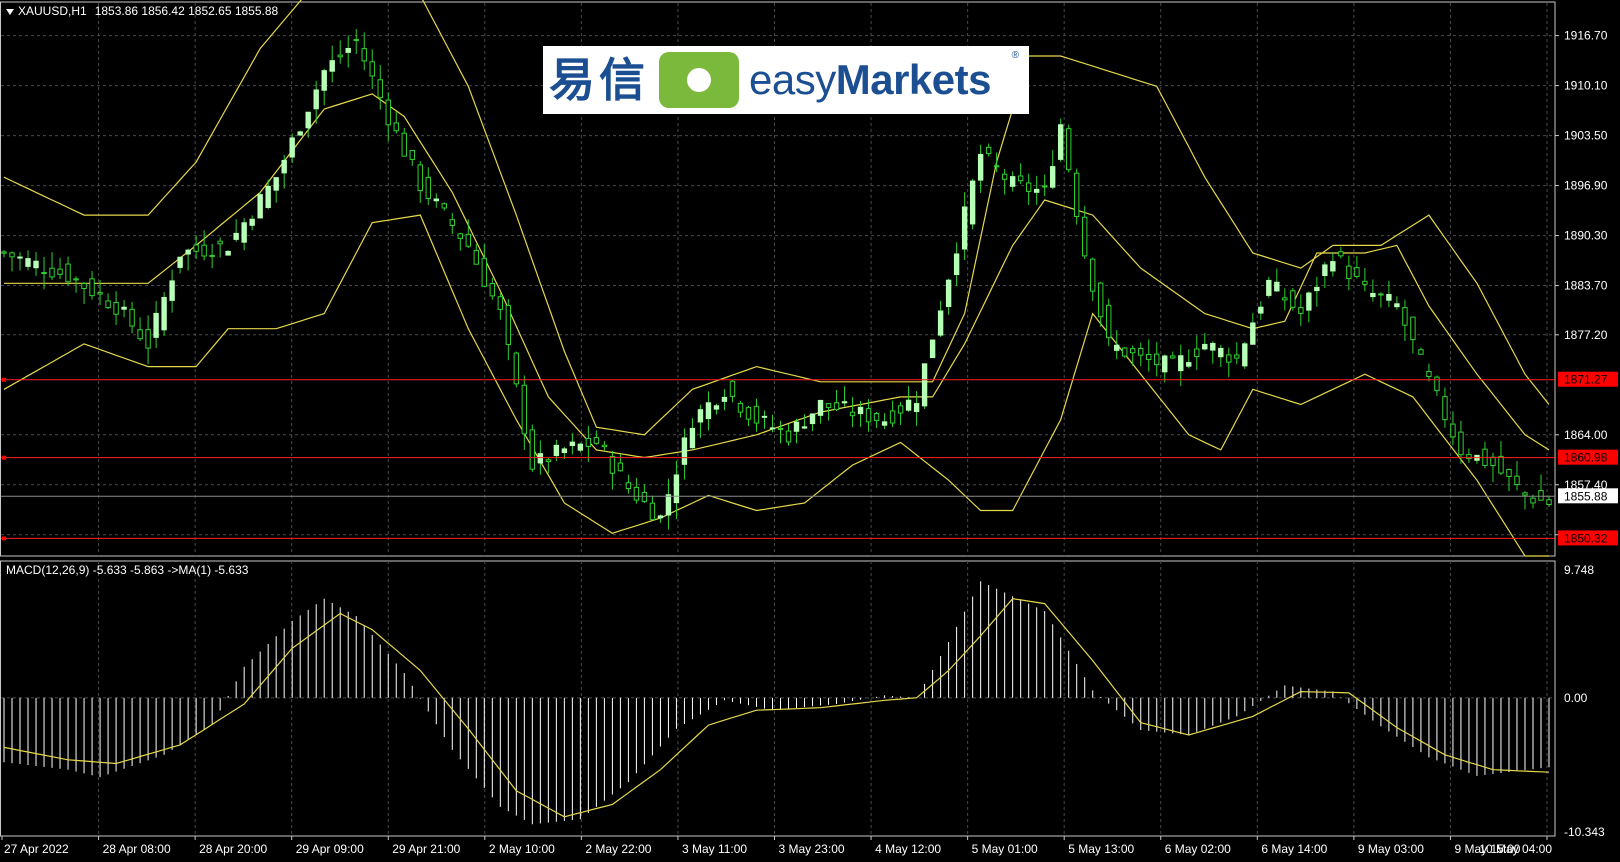 This screenshot has width=1620, height=862. What do you see at coordinates (330, 849) in the screenshot?
I see `time-axis-label: 29 Apr 09:00` at bounding box center [330, 849].